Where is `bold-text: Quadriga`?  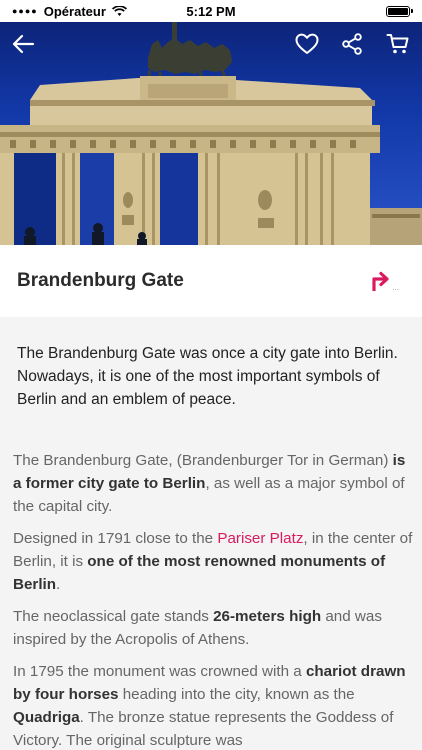
bold-text: Quadriga is located at coordinates (46, 717).